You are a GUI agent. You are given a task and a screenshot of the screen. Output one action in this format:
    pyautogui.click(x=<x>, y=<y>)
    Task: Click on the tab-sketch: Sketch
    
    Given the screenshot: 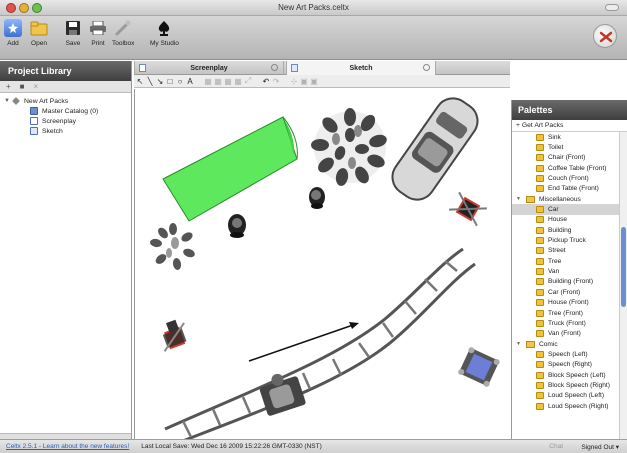 What is the action you would take?
    pyautogui.click(x=361, y=68)
    